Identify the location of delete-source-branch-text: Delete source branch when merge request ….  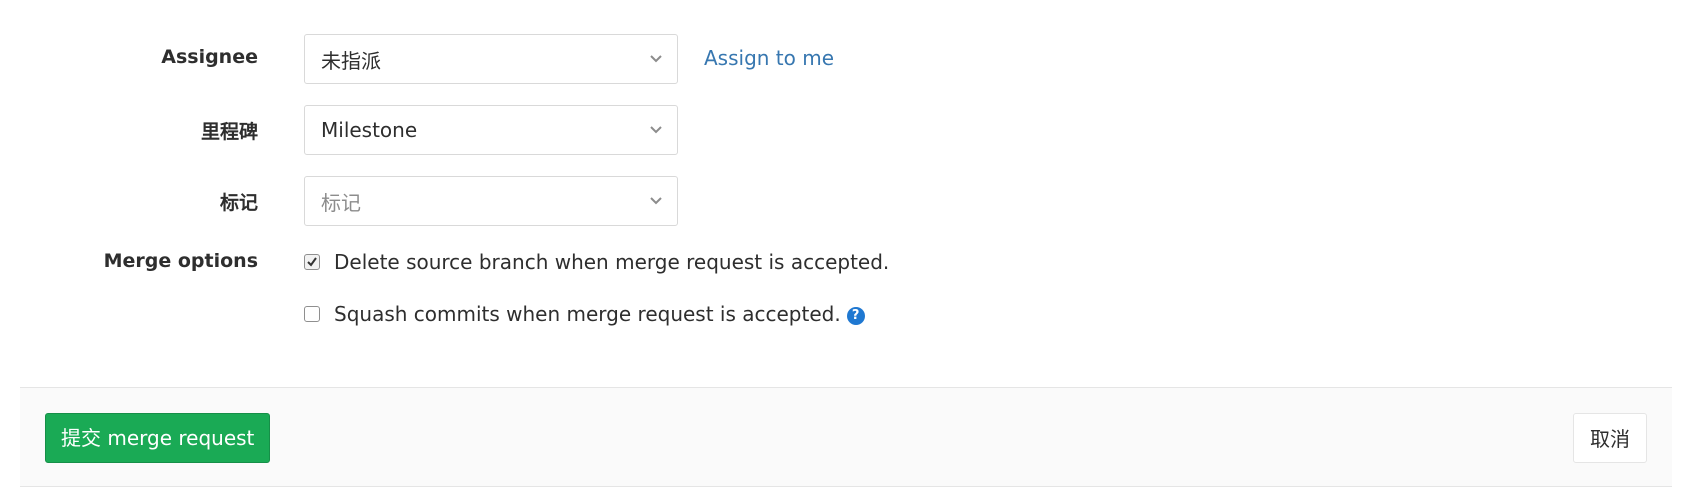
(612, 262).